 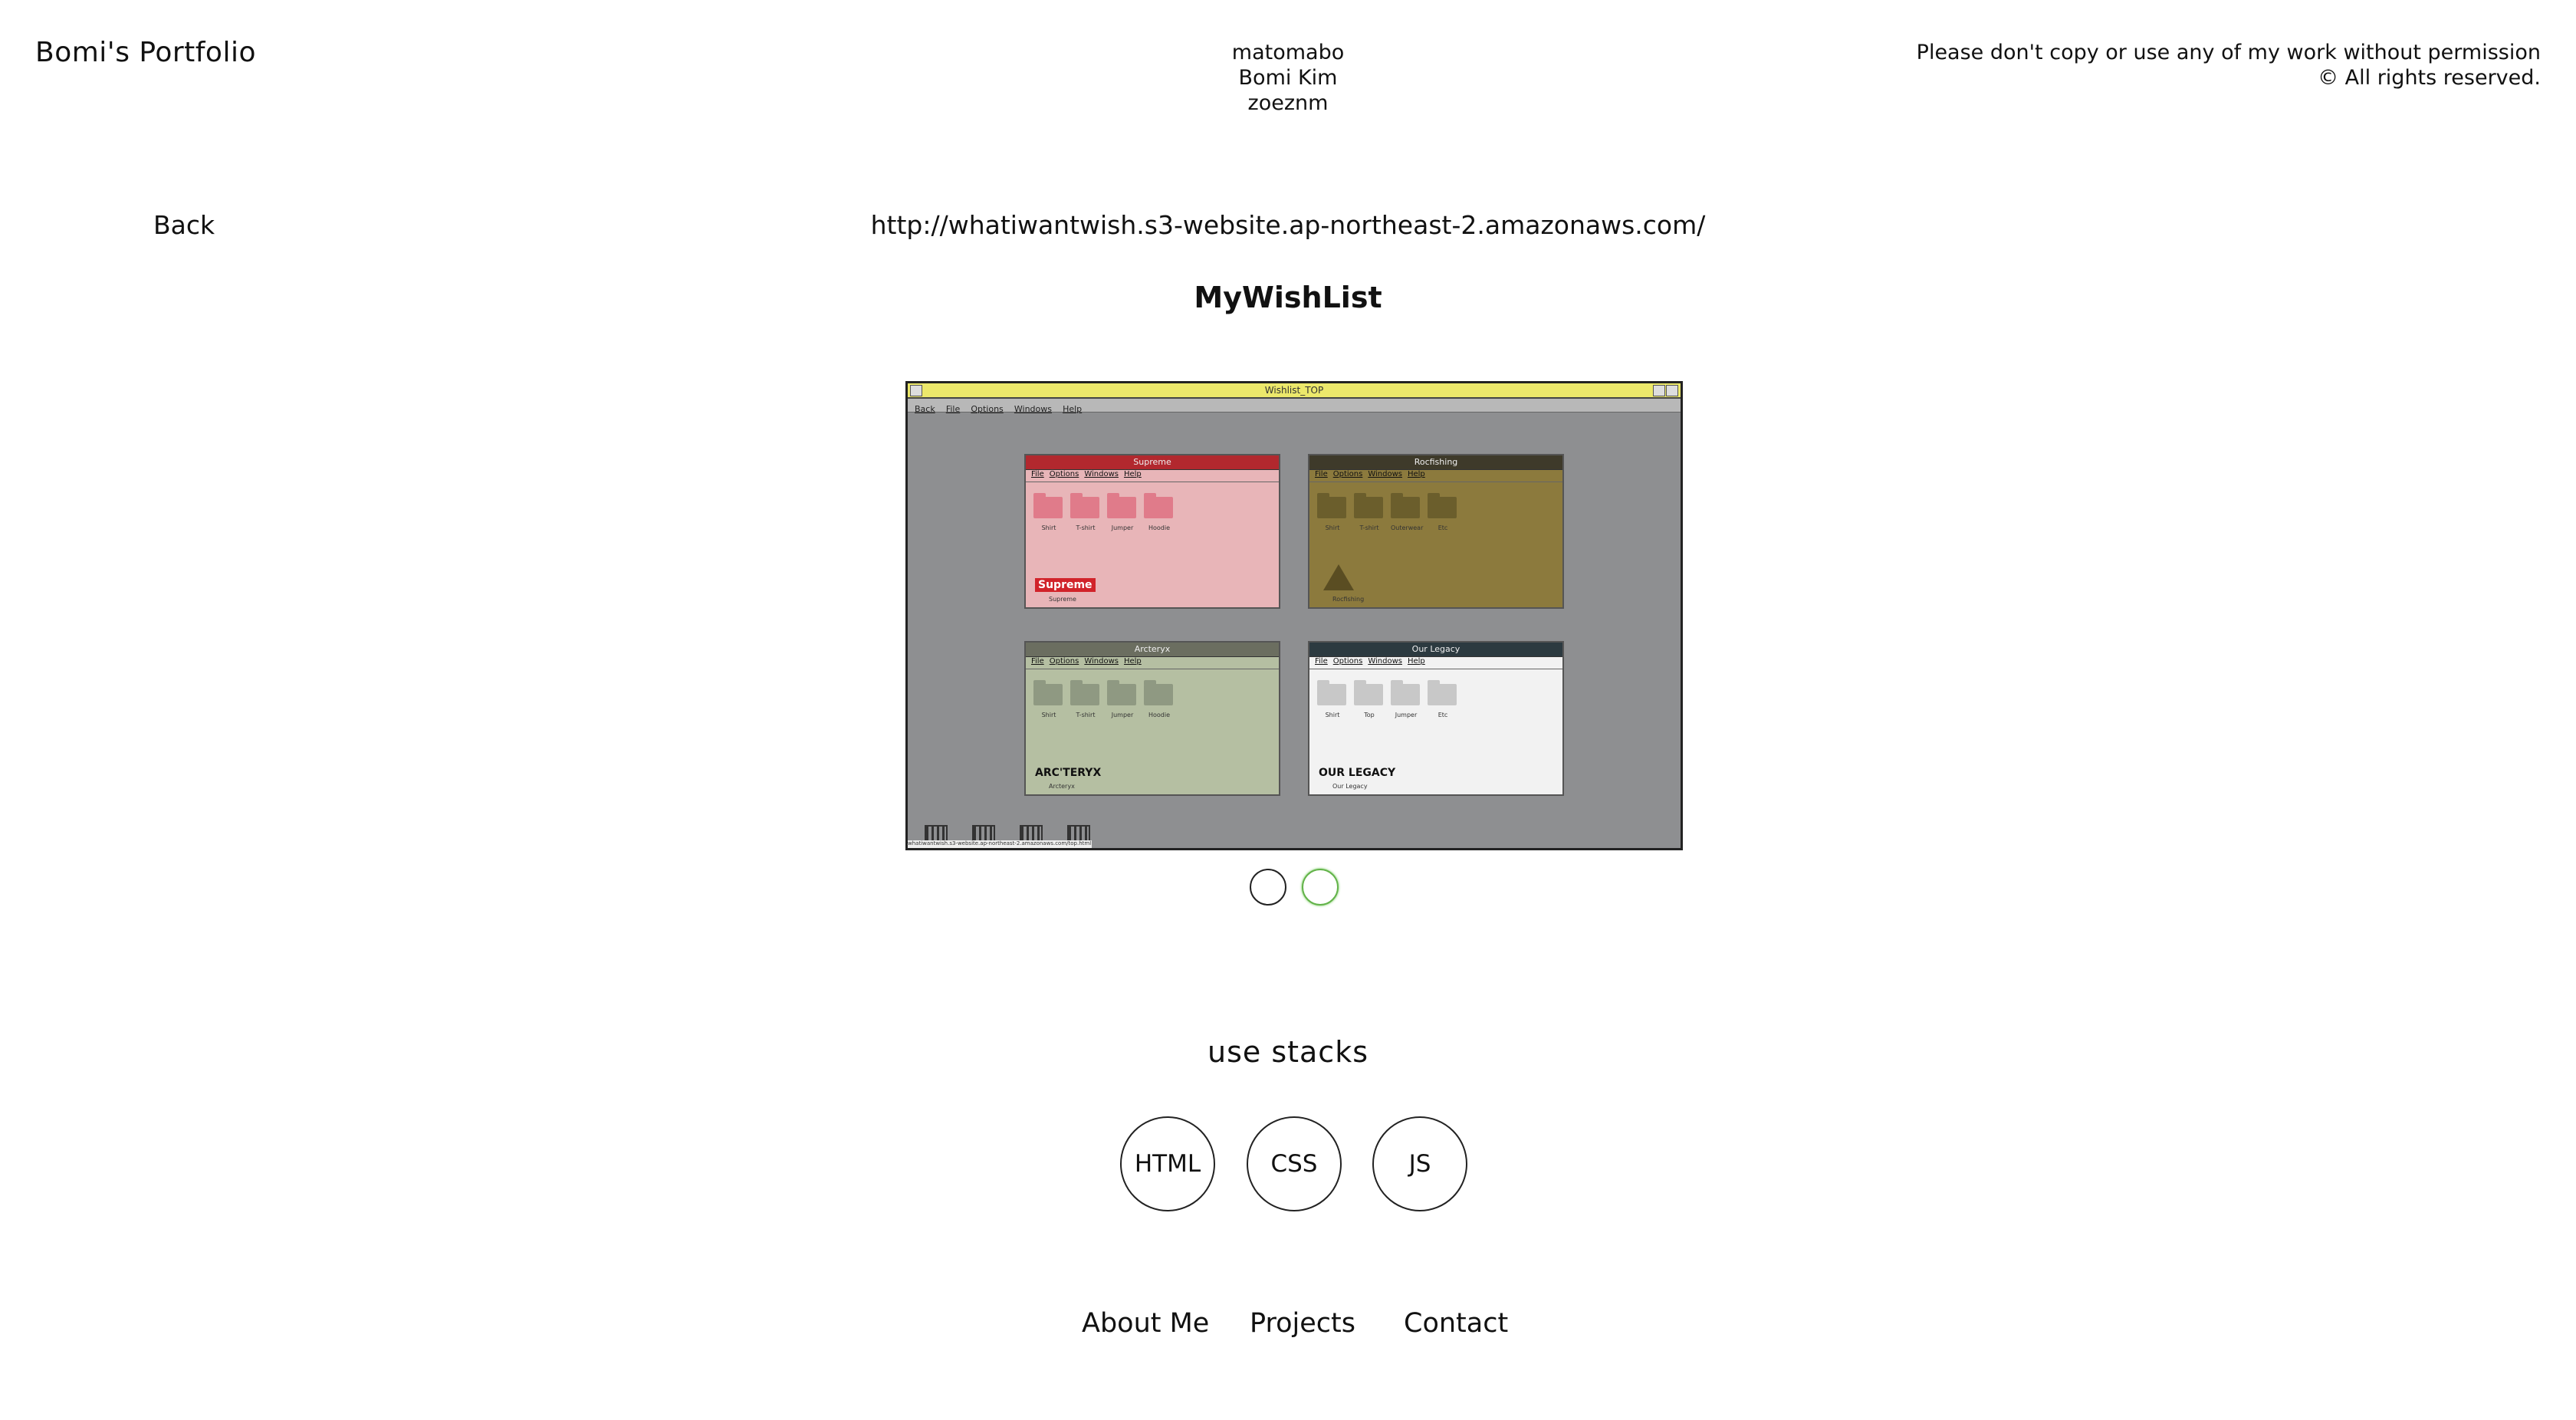 I want to click on preview-menu-file: File, so click(x=953, y=409).